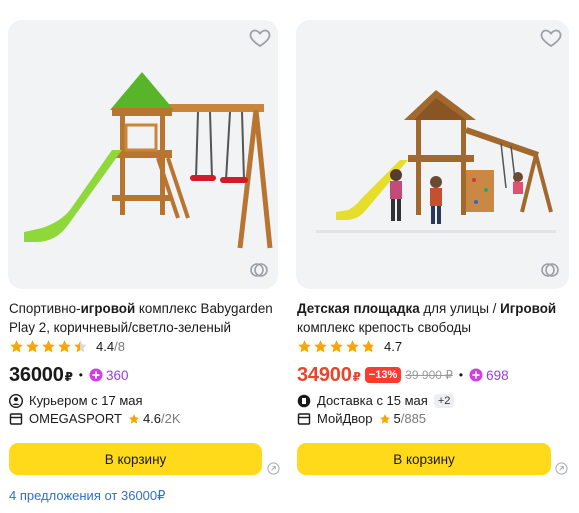  Describe the element at coordinates (444, 400) in the screenshot. I see `delivery-extra-badge: +2` at that location.